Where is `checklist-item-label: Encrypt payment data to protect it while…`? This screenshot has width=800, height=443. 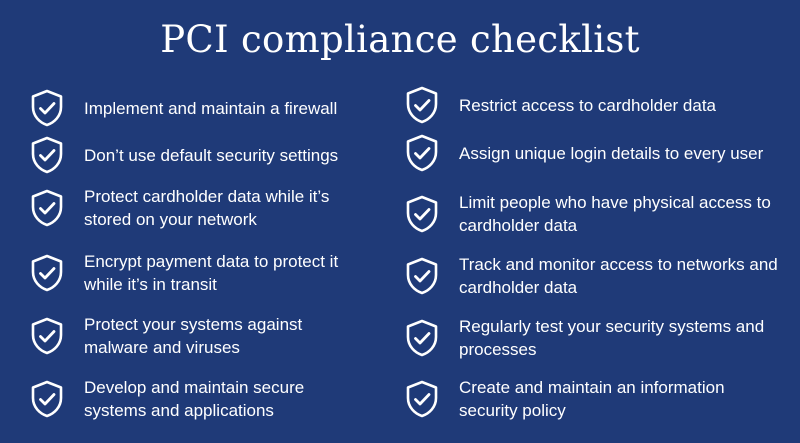
checklist-item-label: Encrypt payment data to protect it while… is located at coordinates (211, 273).